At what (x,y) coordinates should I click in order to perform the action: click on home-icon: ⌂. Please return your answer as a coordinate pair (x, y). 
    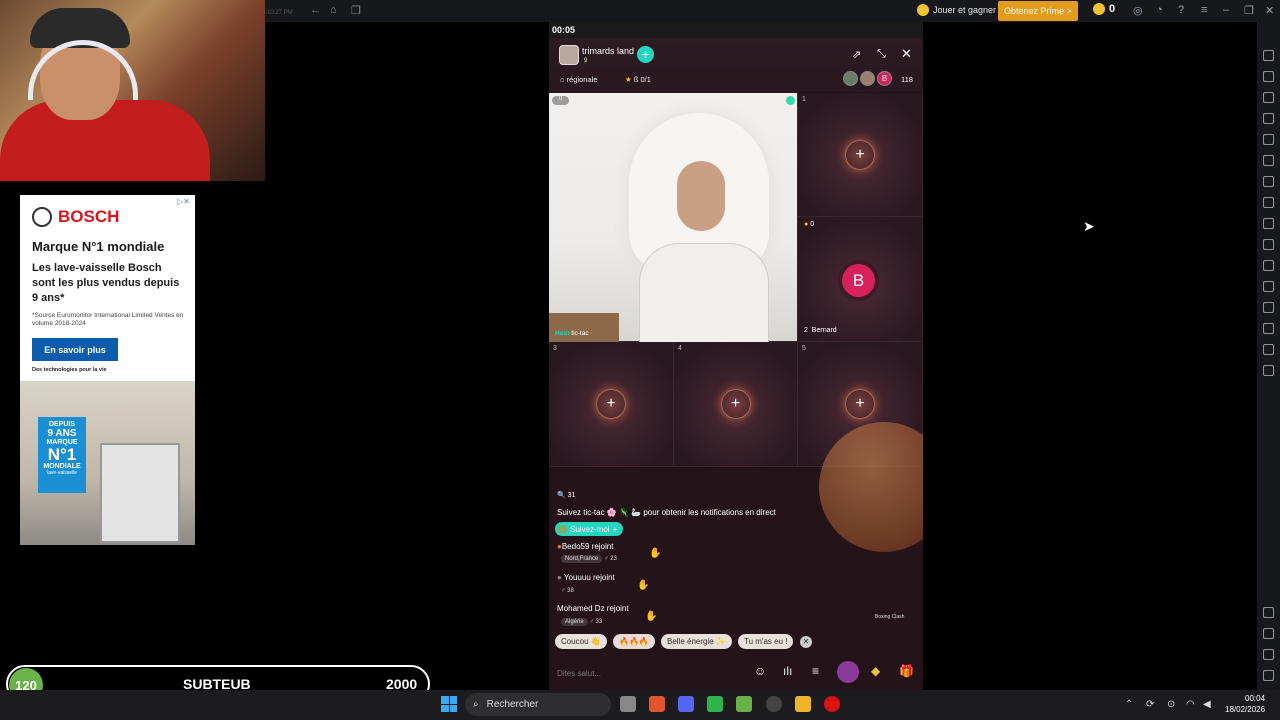
    Looking at the image, I should click on (333, 10).